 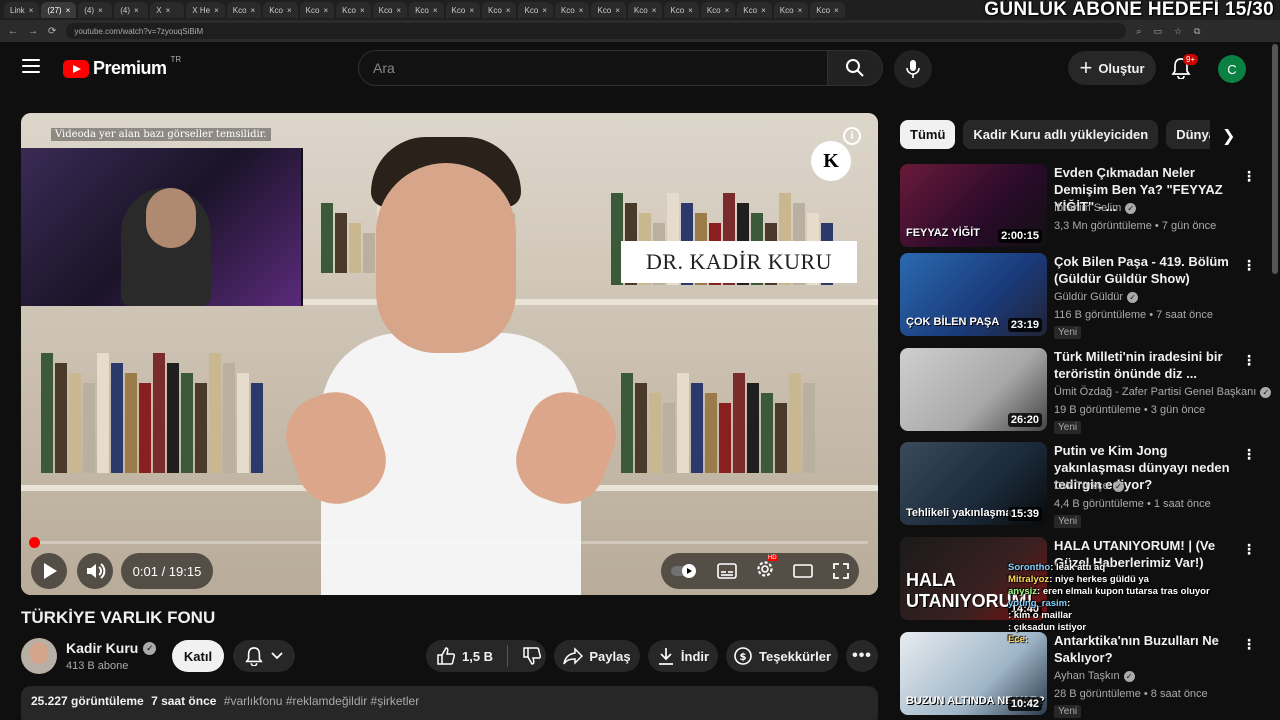 What do you see at coordinates (973, 294) in the screenshot?
I see `video-thumbnail: ÇOK BİLEN PAŞA 23:19` at bounding box center [973, 294].